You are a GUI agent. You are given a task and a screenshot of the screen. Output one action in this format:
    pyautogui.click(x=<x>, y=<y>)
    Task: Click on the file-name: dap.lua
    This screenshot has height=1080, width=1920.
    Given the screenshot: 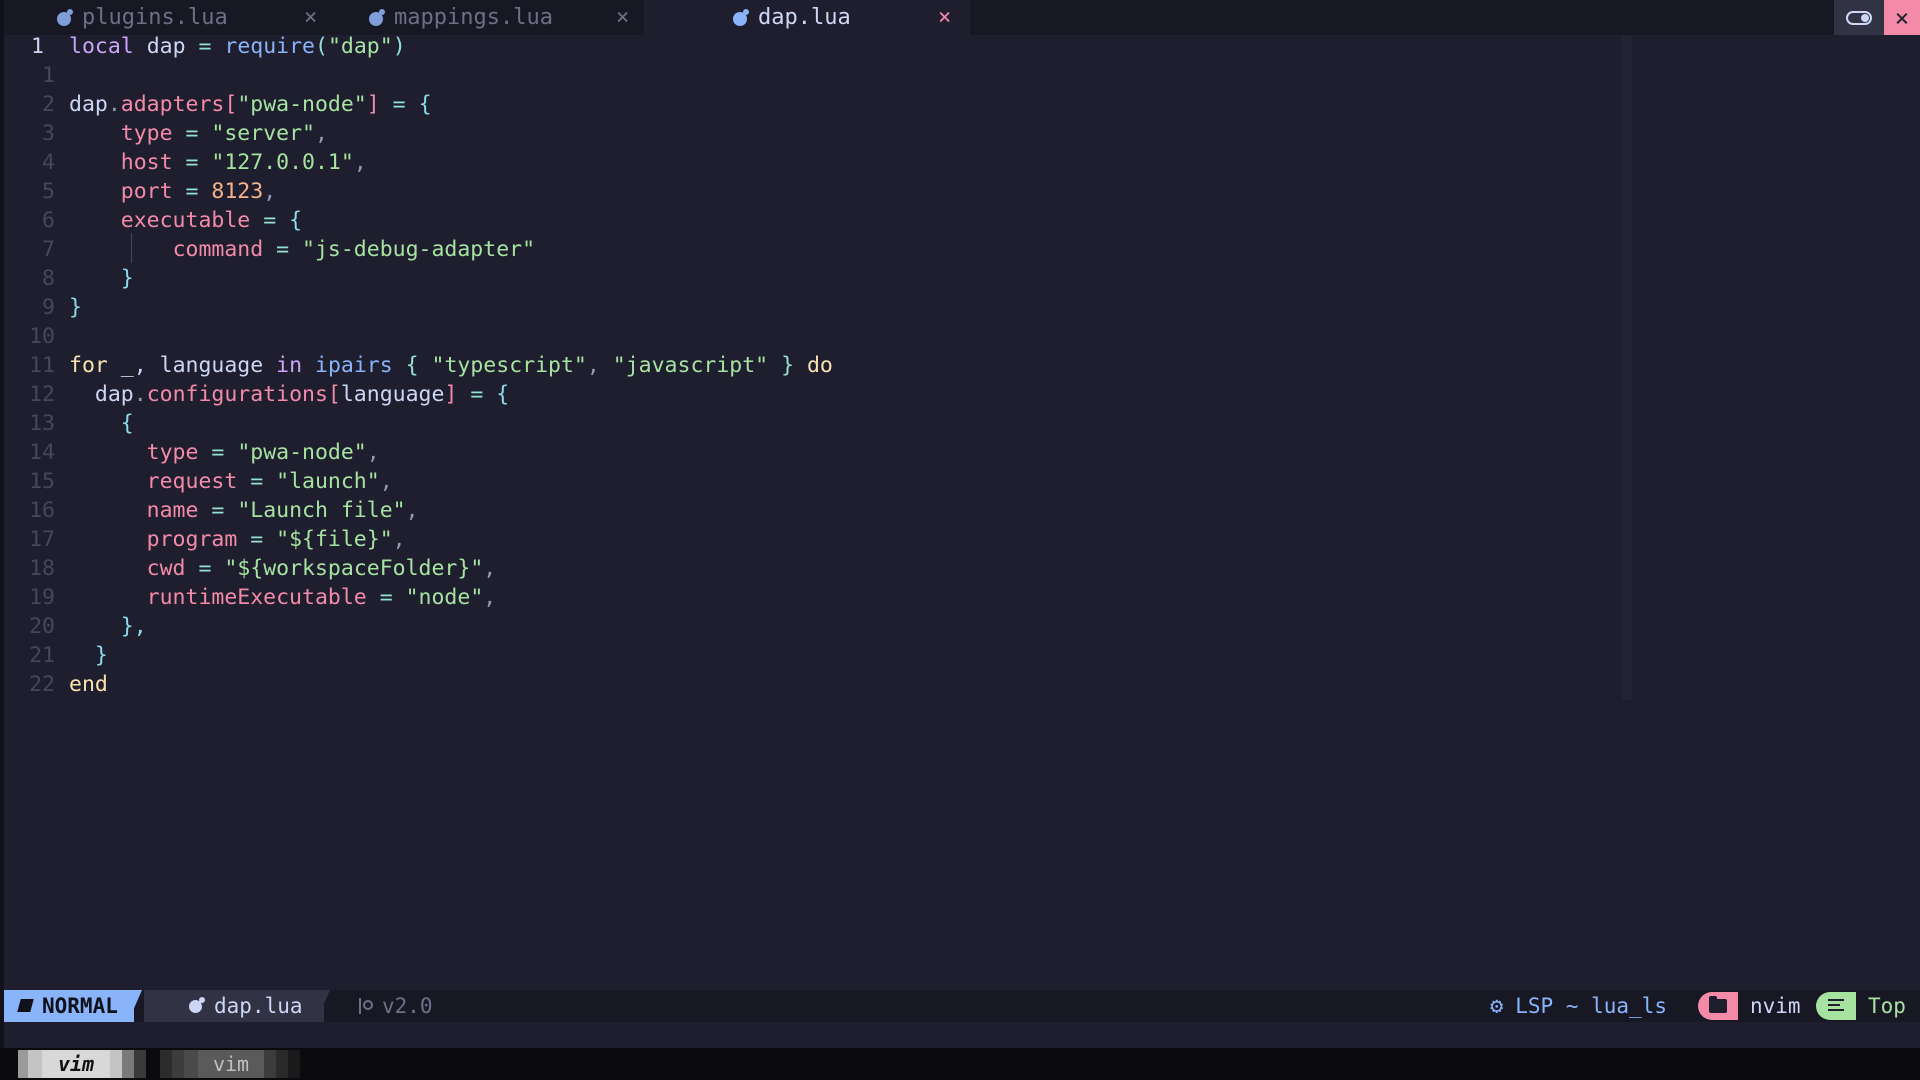 What is the action you would take?
    pyautogui.click(x=258, y=1006)
    